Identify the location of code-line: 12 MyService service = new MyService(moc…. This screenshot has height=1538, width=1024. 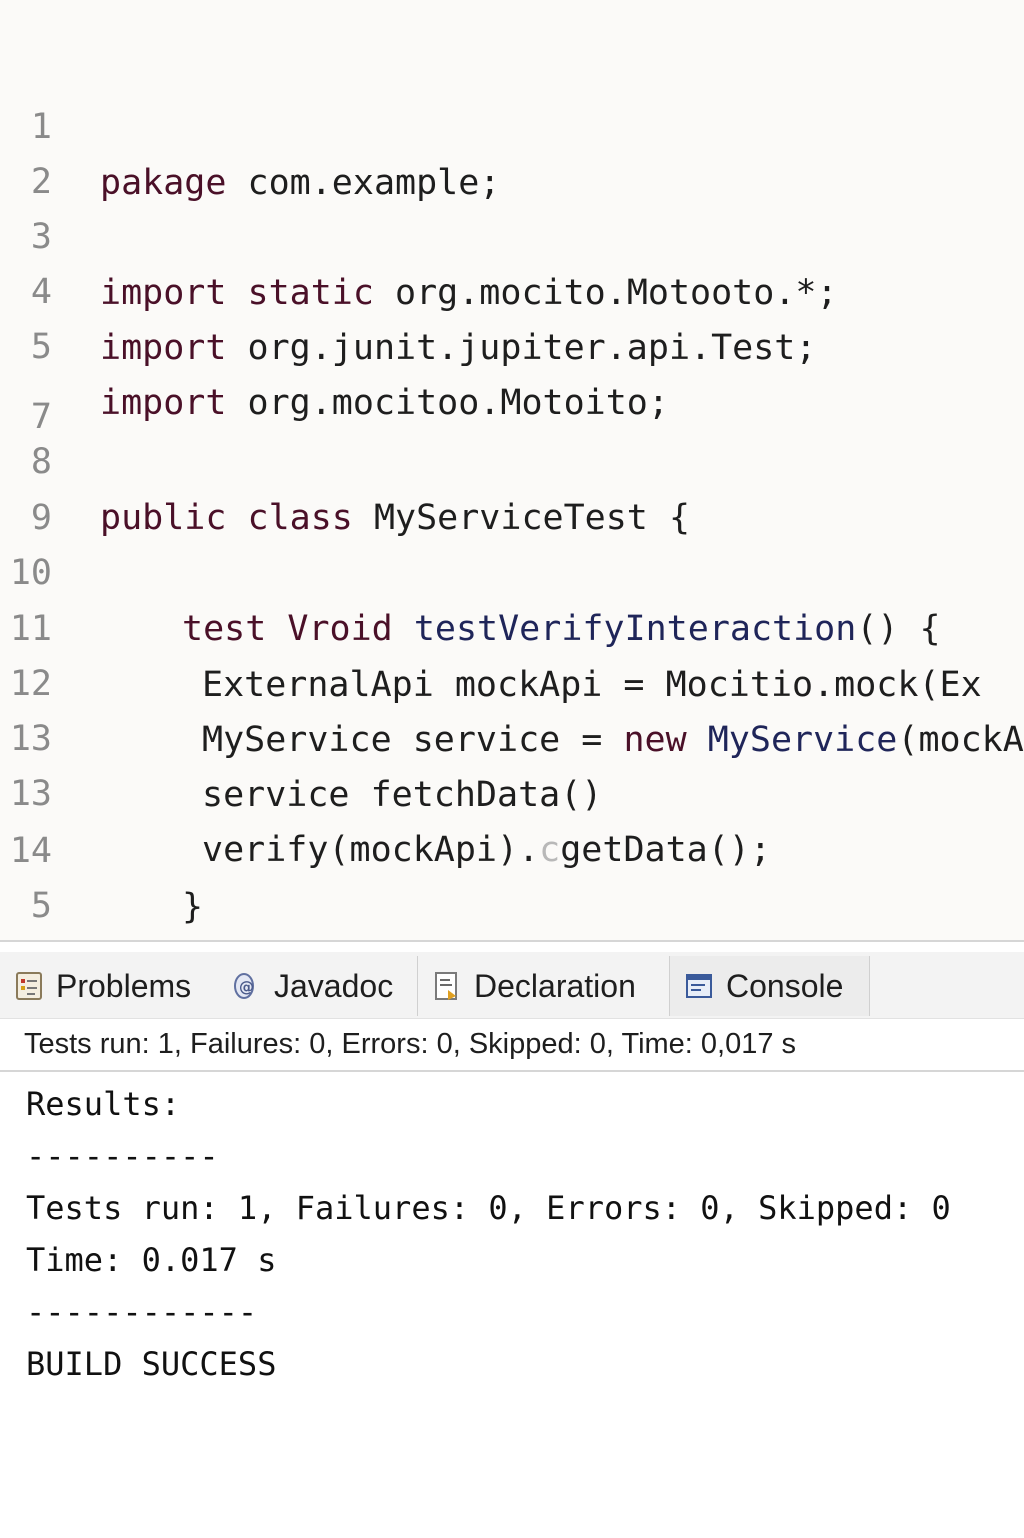
(512, 680).